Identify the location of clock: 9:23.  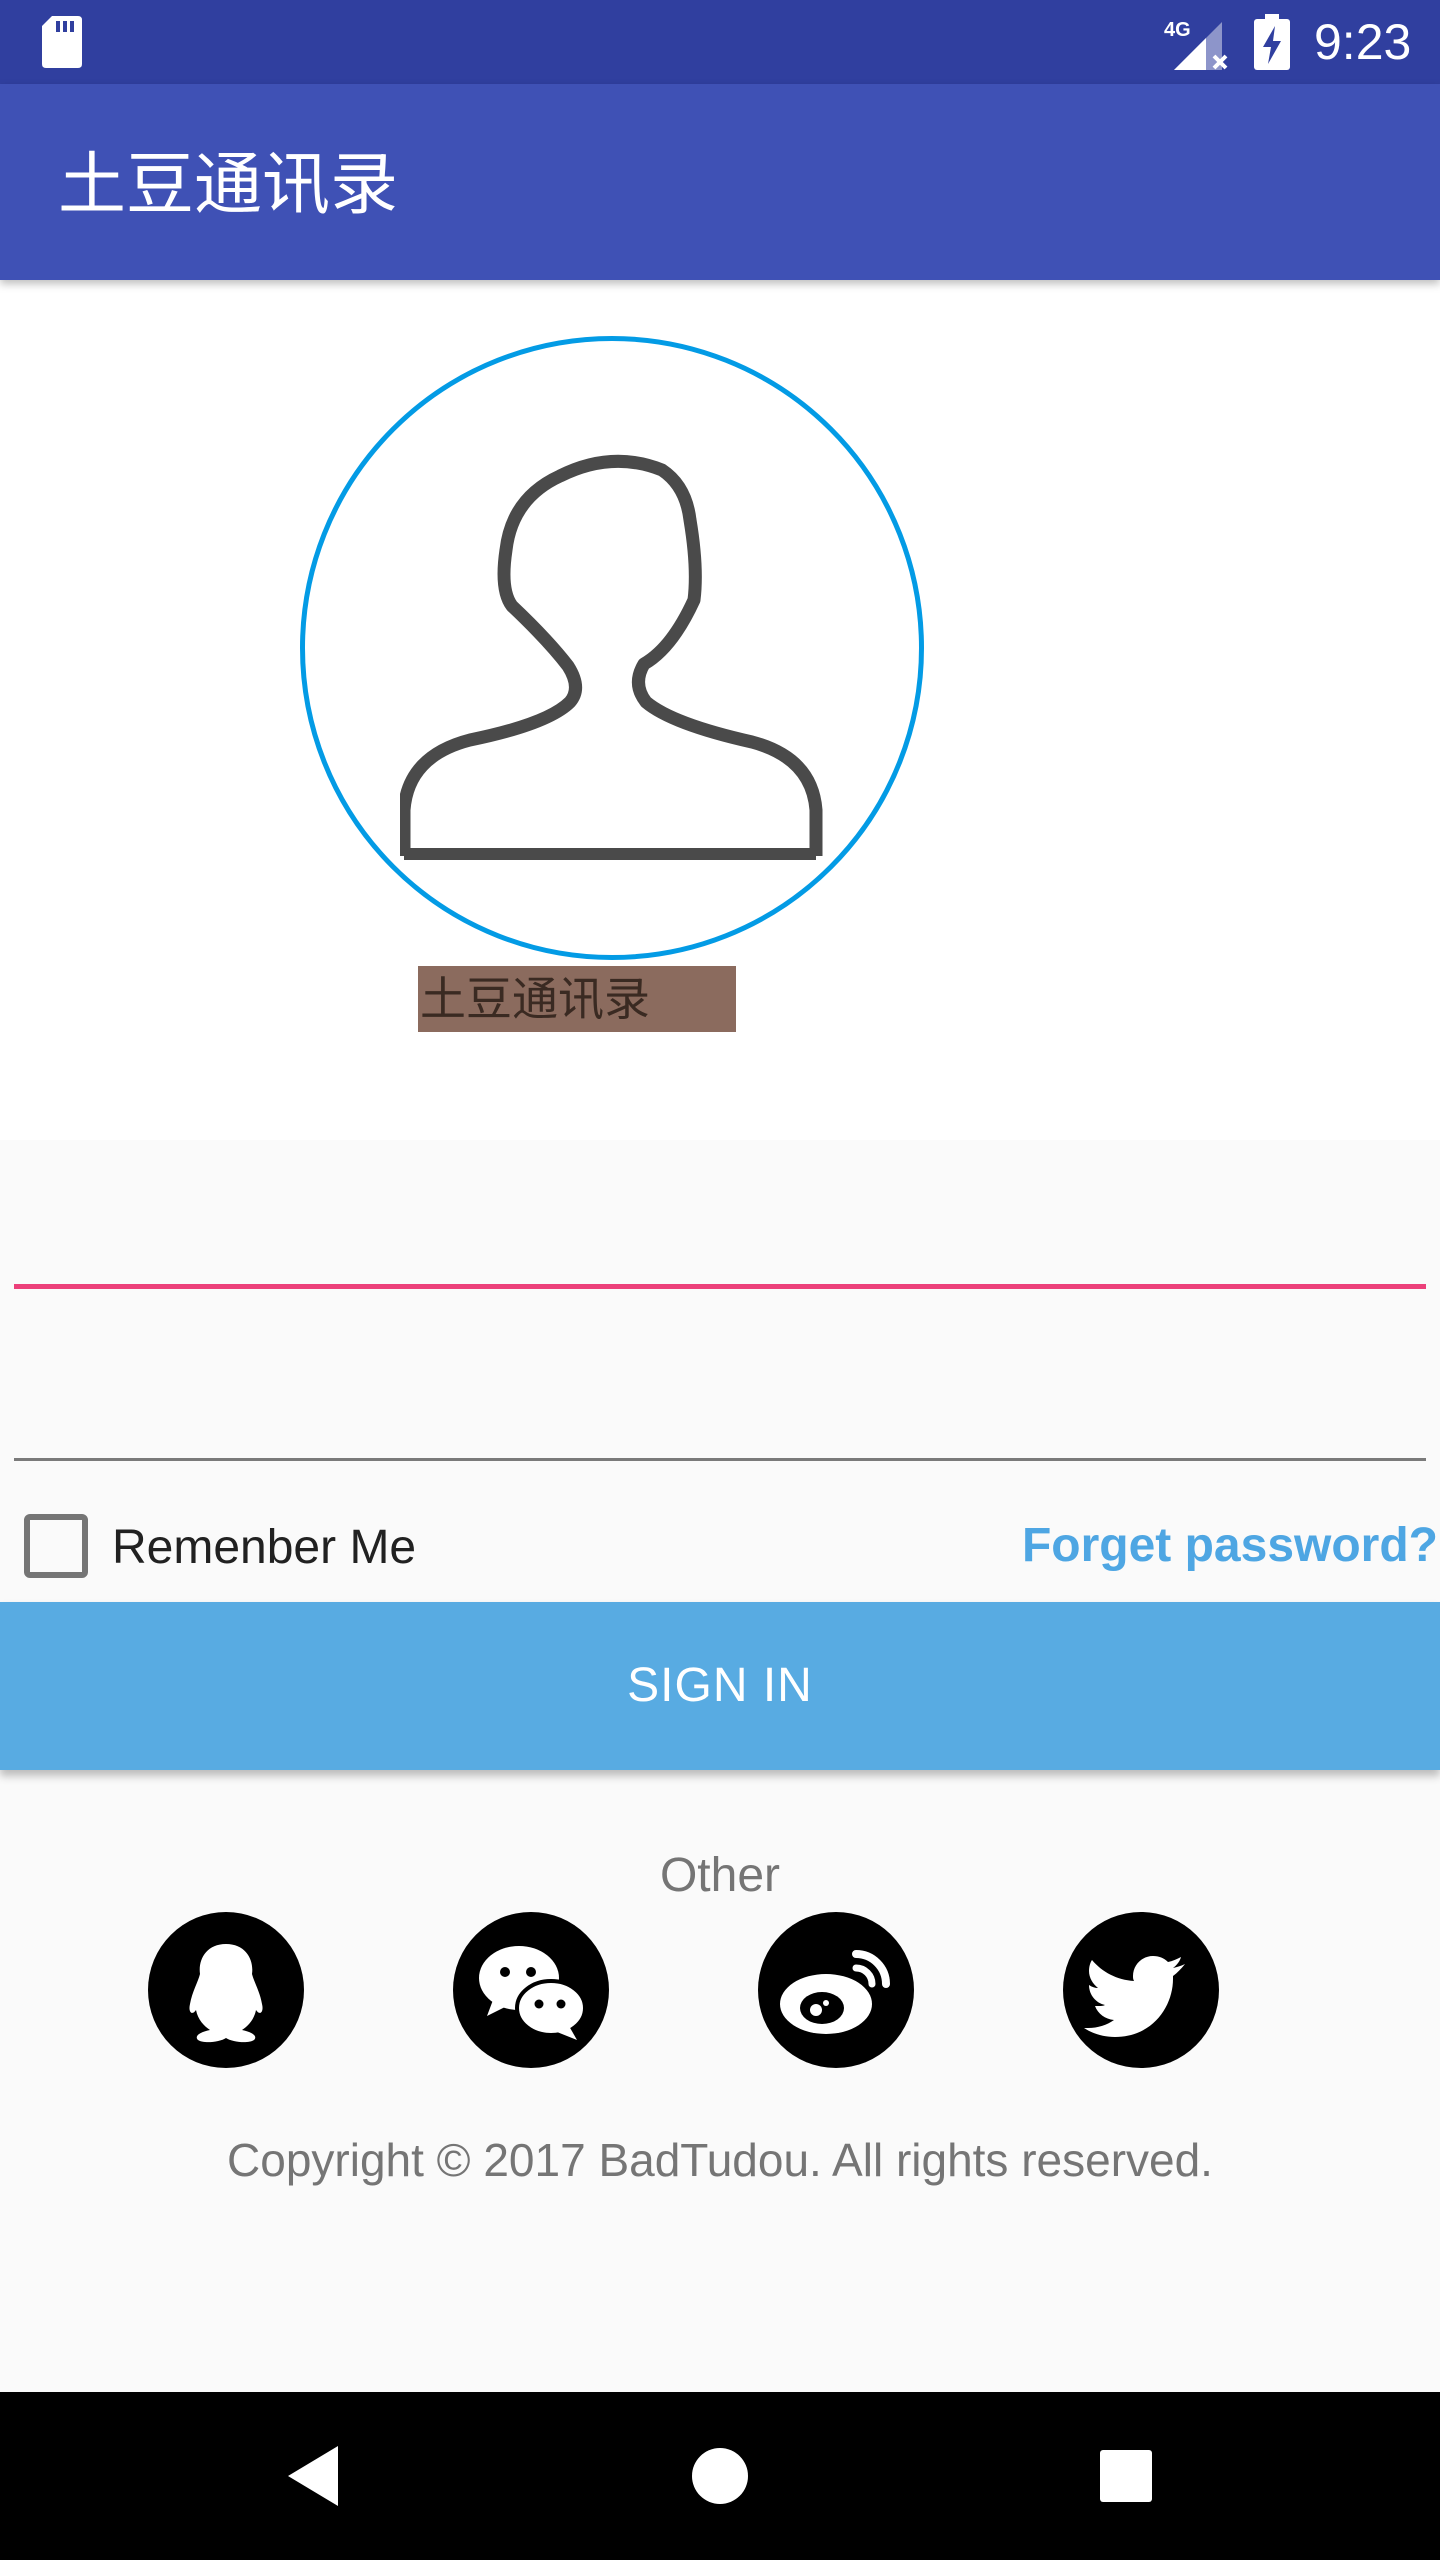
(1363, 42).